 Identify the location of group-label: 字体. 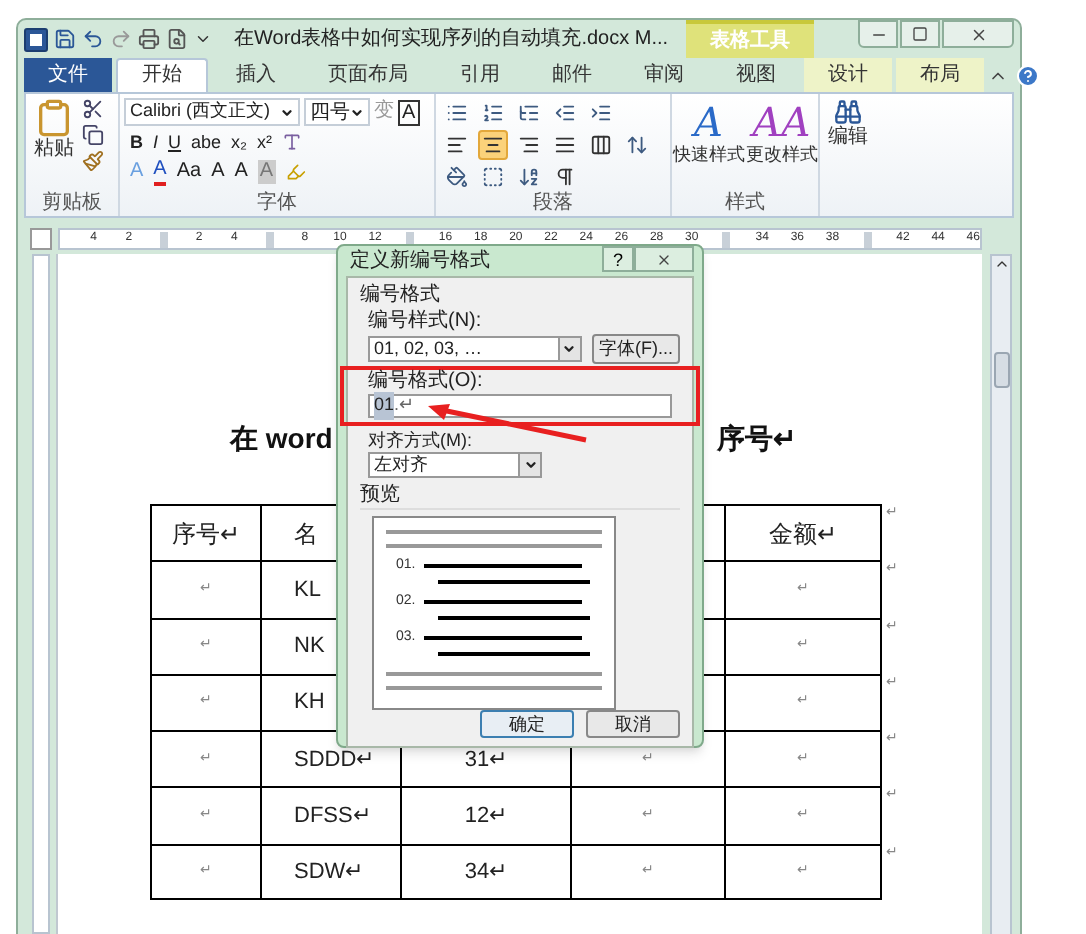
(277, 204).